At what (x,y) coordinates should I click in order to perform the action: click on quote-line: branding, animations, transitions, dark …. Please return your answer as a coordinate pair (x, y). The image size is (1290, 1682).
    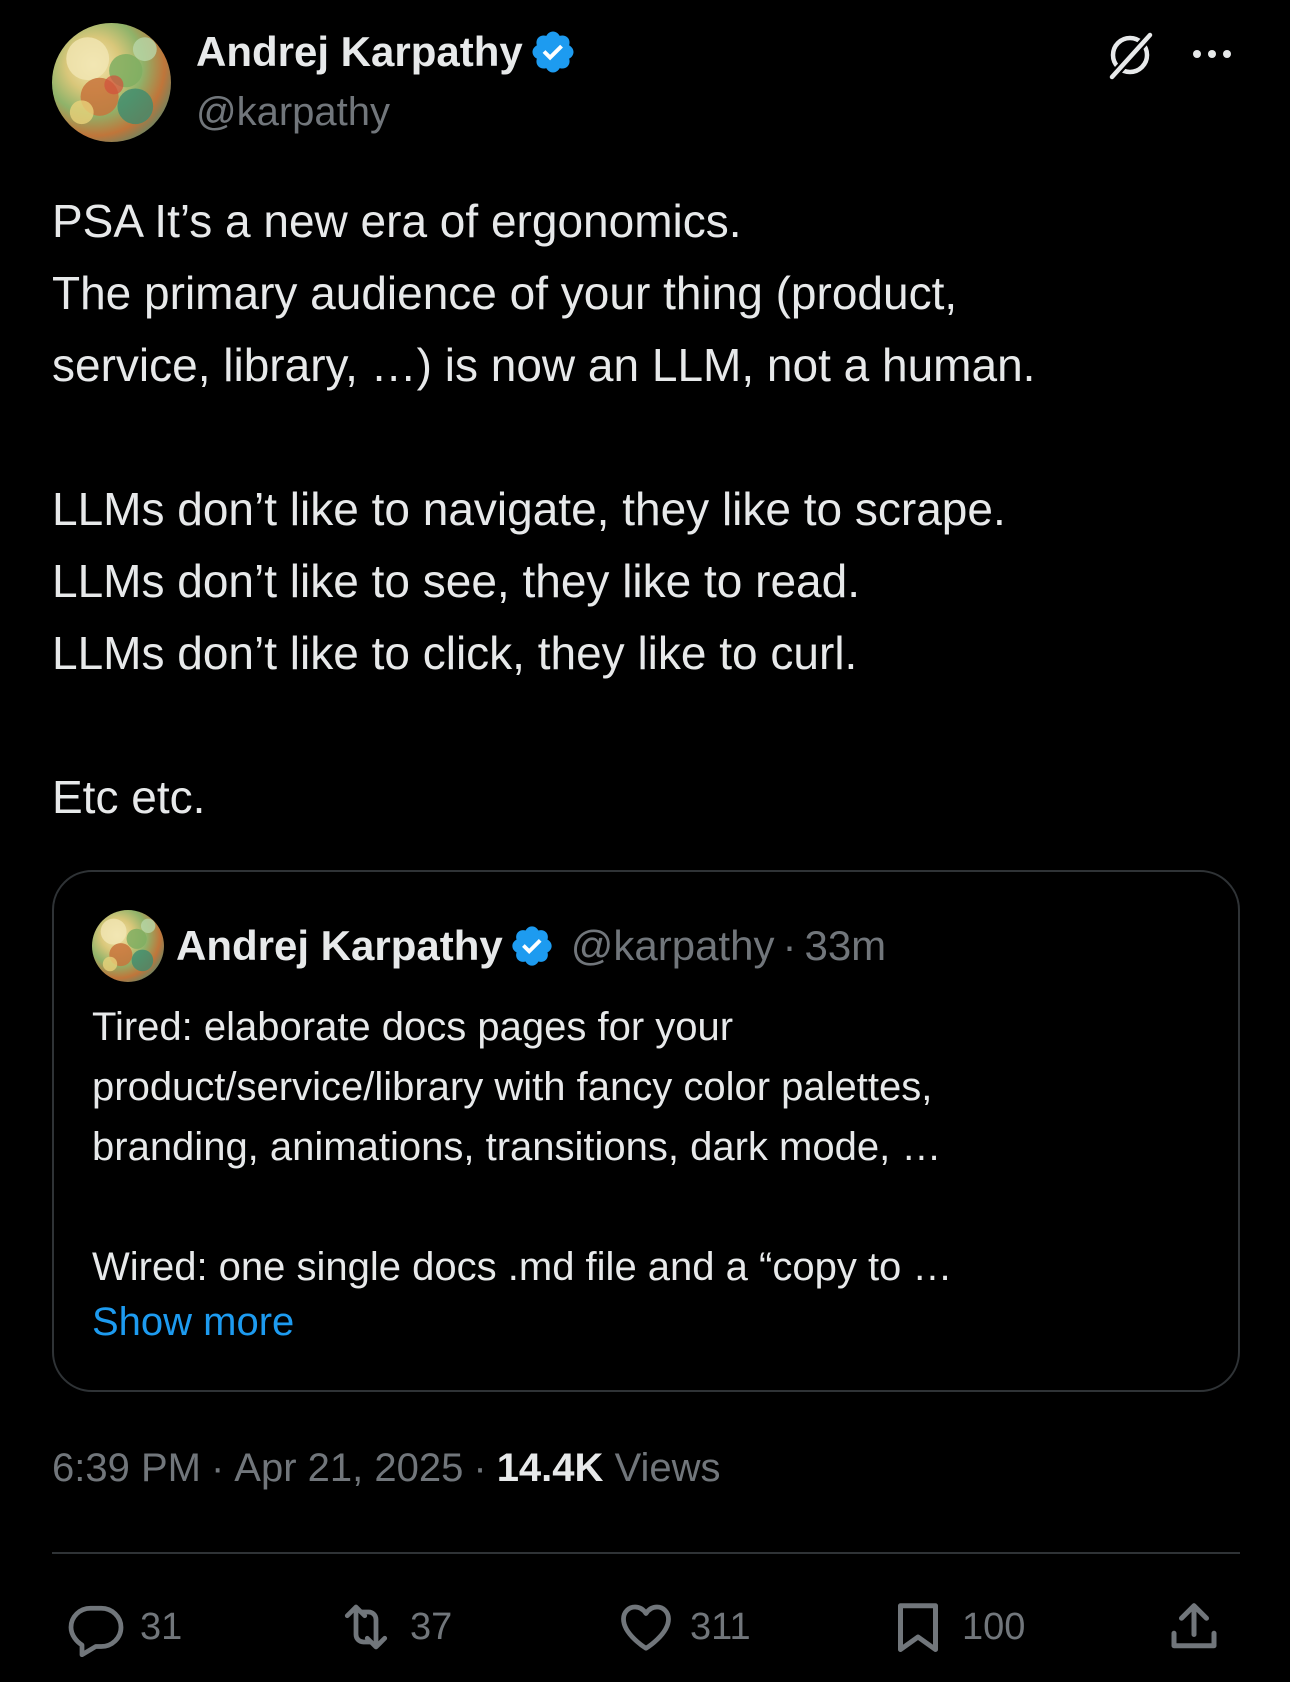
    Looking at the image, I should click on (517, 1147).